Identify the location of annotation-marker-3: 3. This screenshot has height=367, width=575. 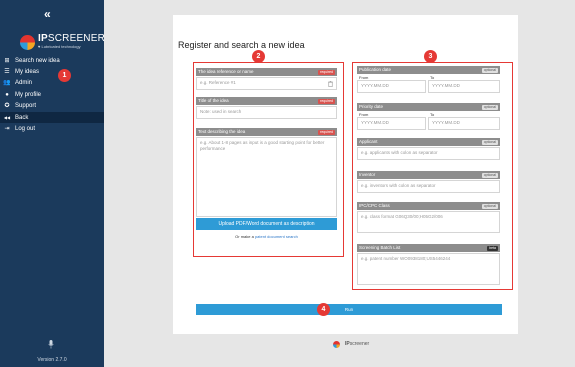
(430, 56).